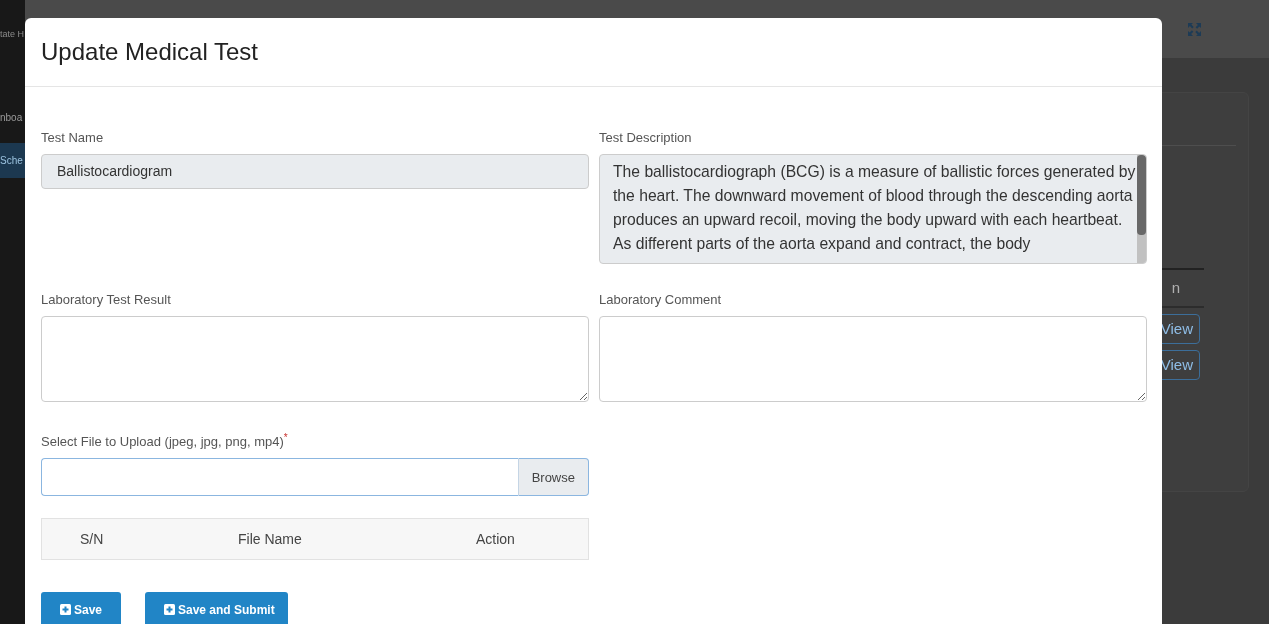  What do you see at coordinates (315, 171) in the screenshot?
I see `text-field: Ballistocardiogram` at bounding box center [315, 171].